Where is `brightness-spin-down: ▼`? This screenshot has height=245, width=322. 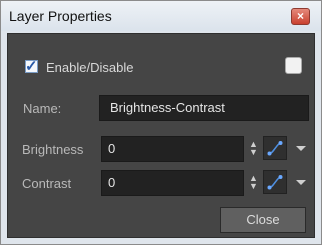
brightness-spin-down: ▼ is located at coordinates (253, 152).